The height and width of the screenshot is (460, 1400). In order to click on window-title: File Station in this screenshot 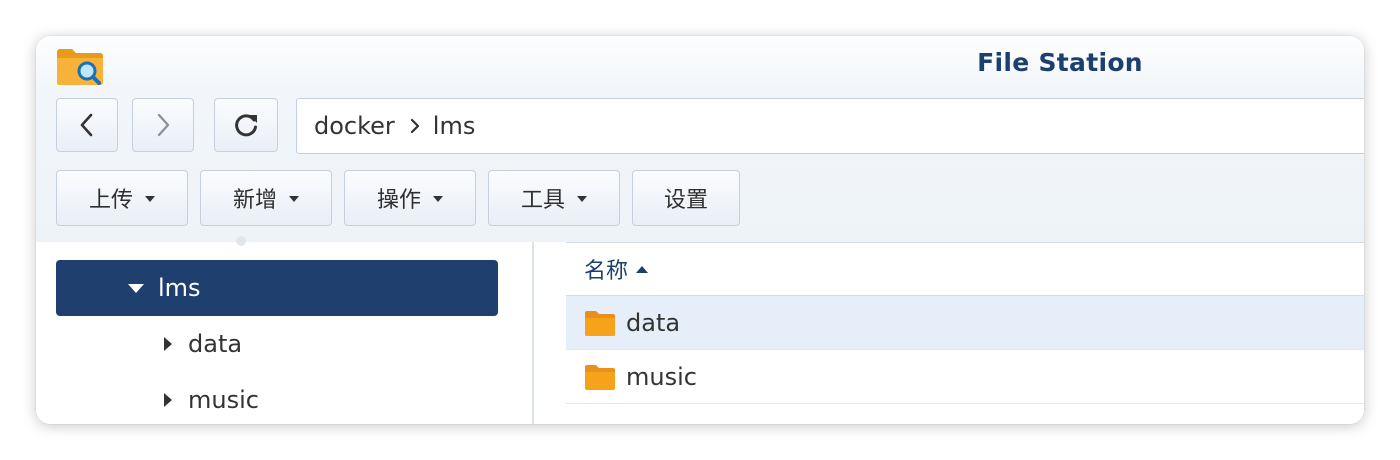, I will do `click(1060, 62)`.